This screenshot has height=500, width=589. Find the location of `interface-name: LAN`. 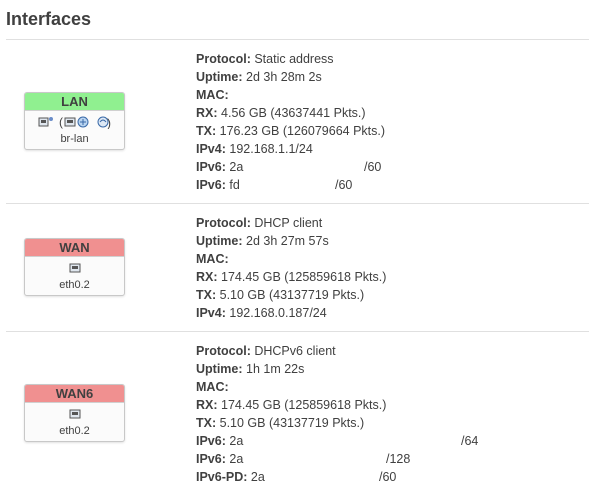

interface-name: LAN is located at coordinates (74, 102).